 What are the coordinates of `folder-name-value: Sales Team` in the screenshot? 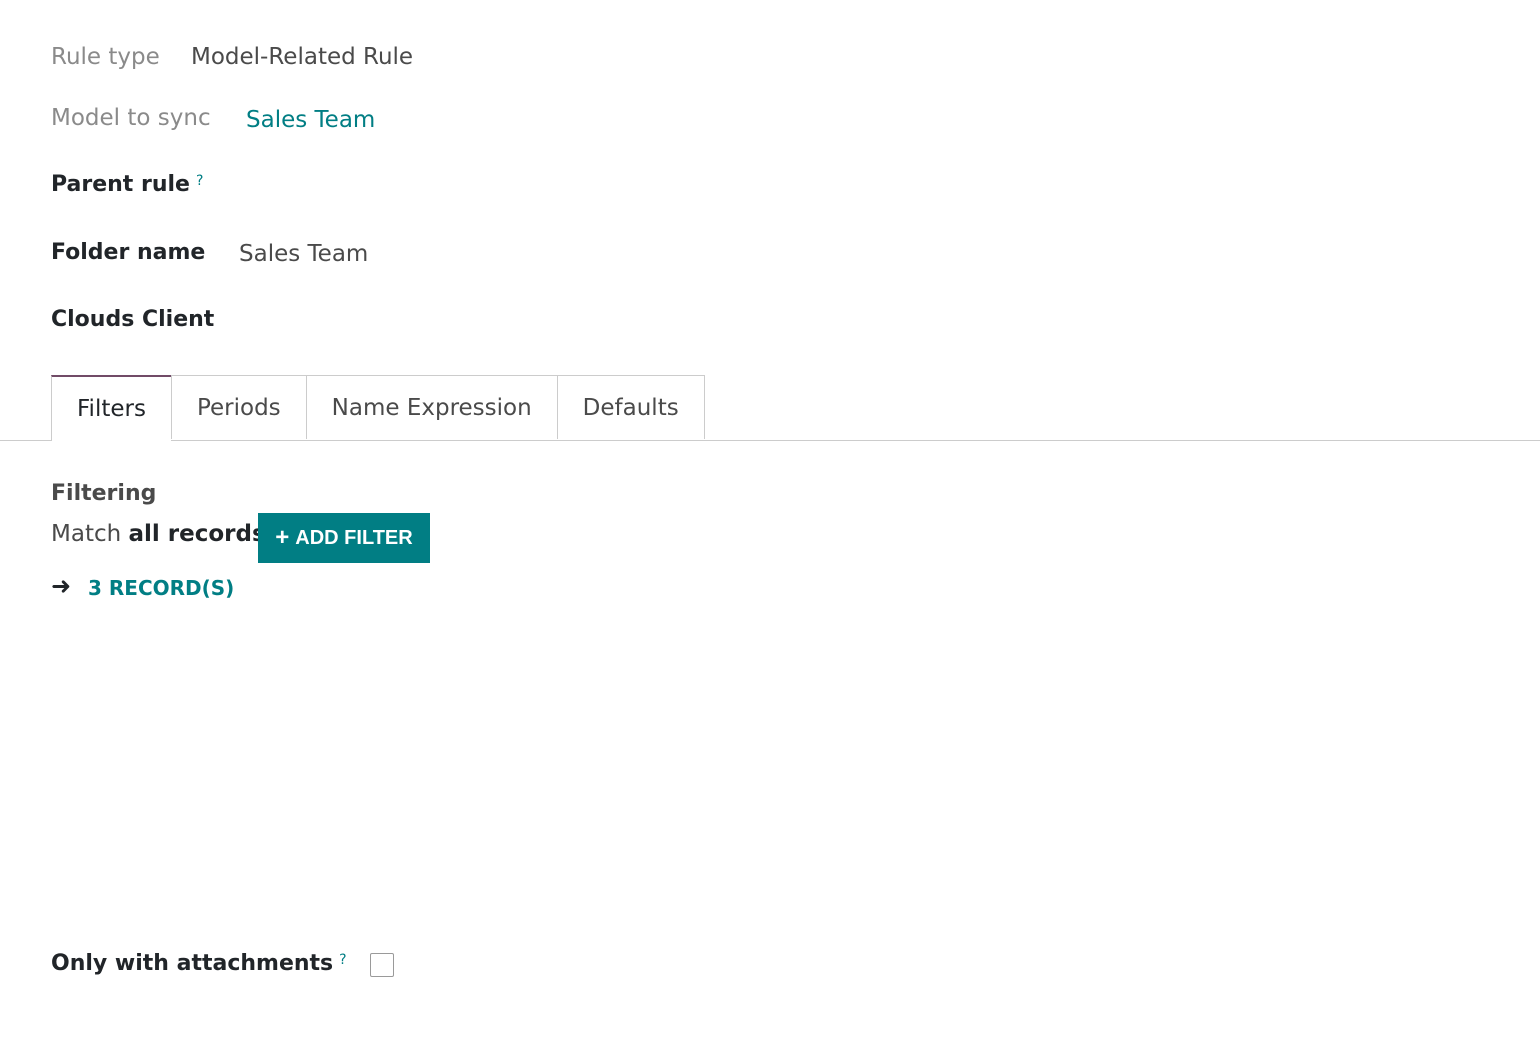 It's located at (303, 254).